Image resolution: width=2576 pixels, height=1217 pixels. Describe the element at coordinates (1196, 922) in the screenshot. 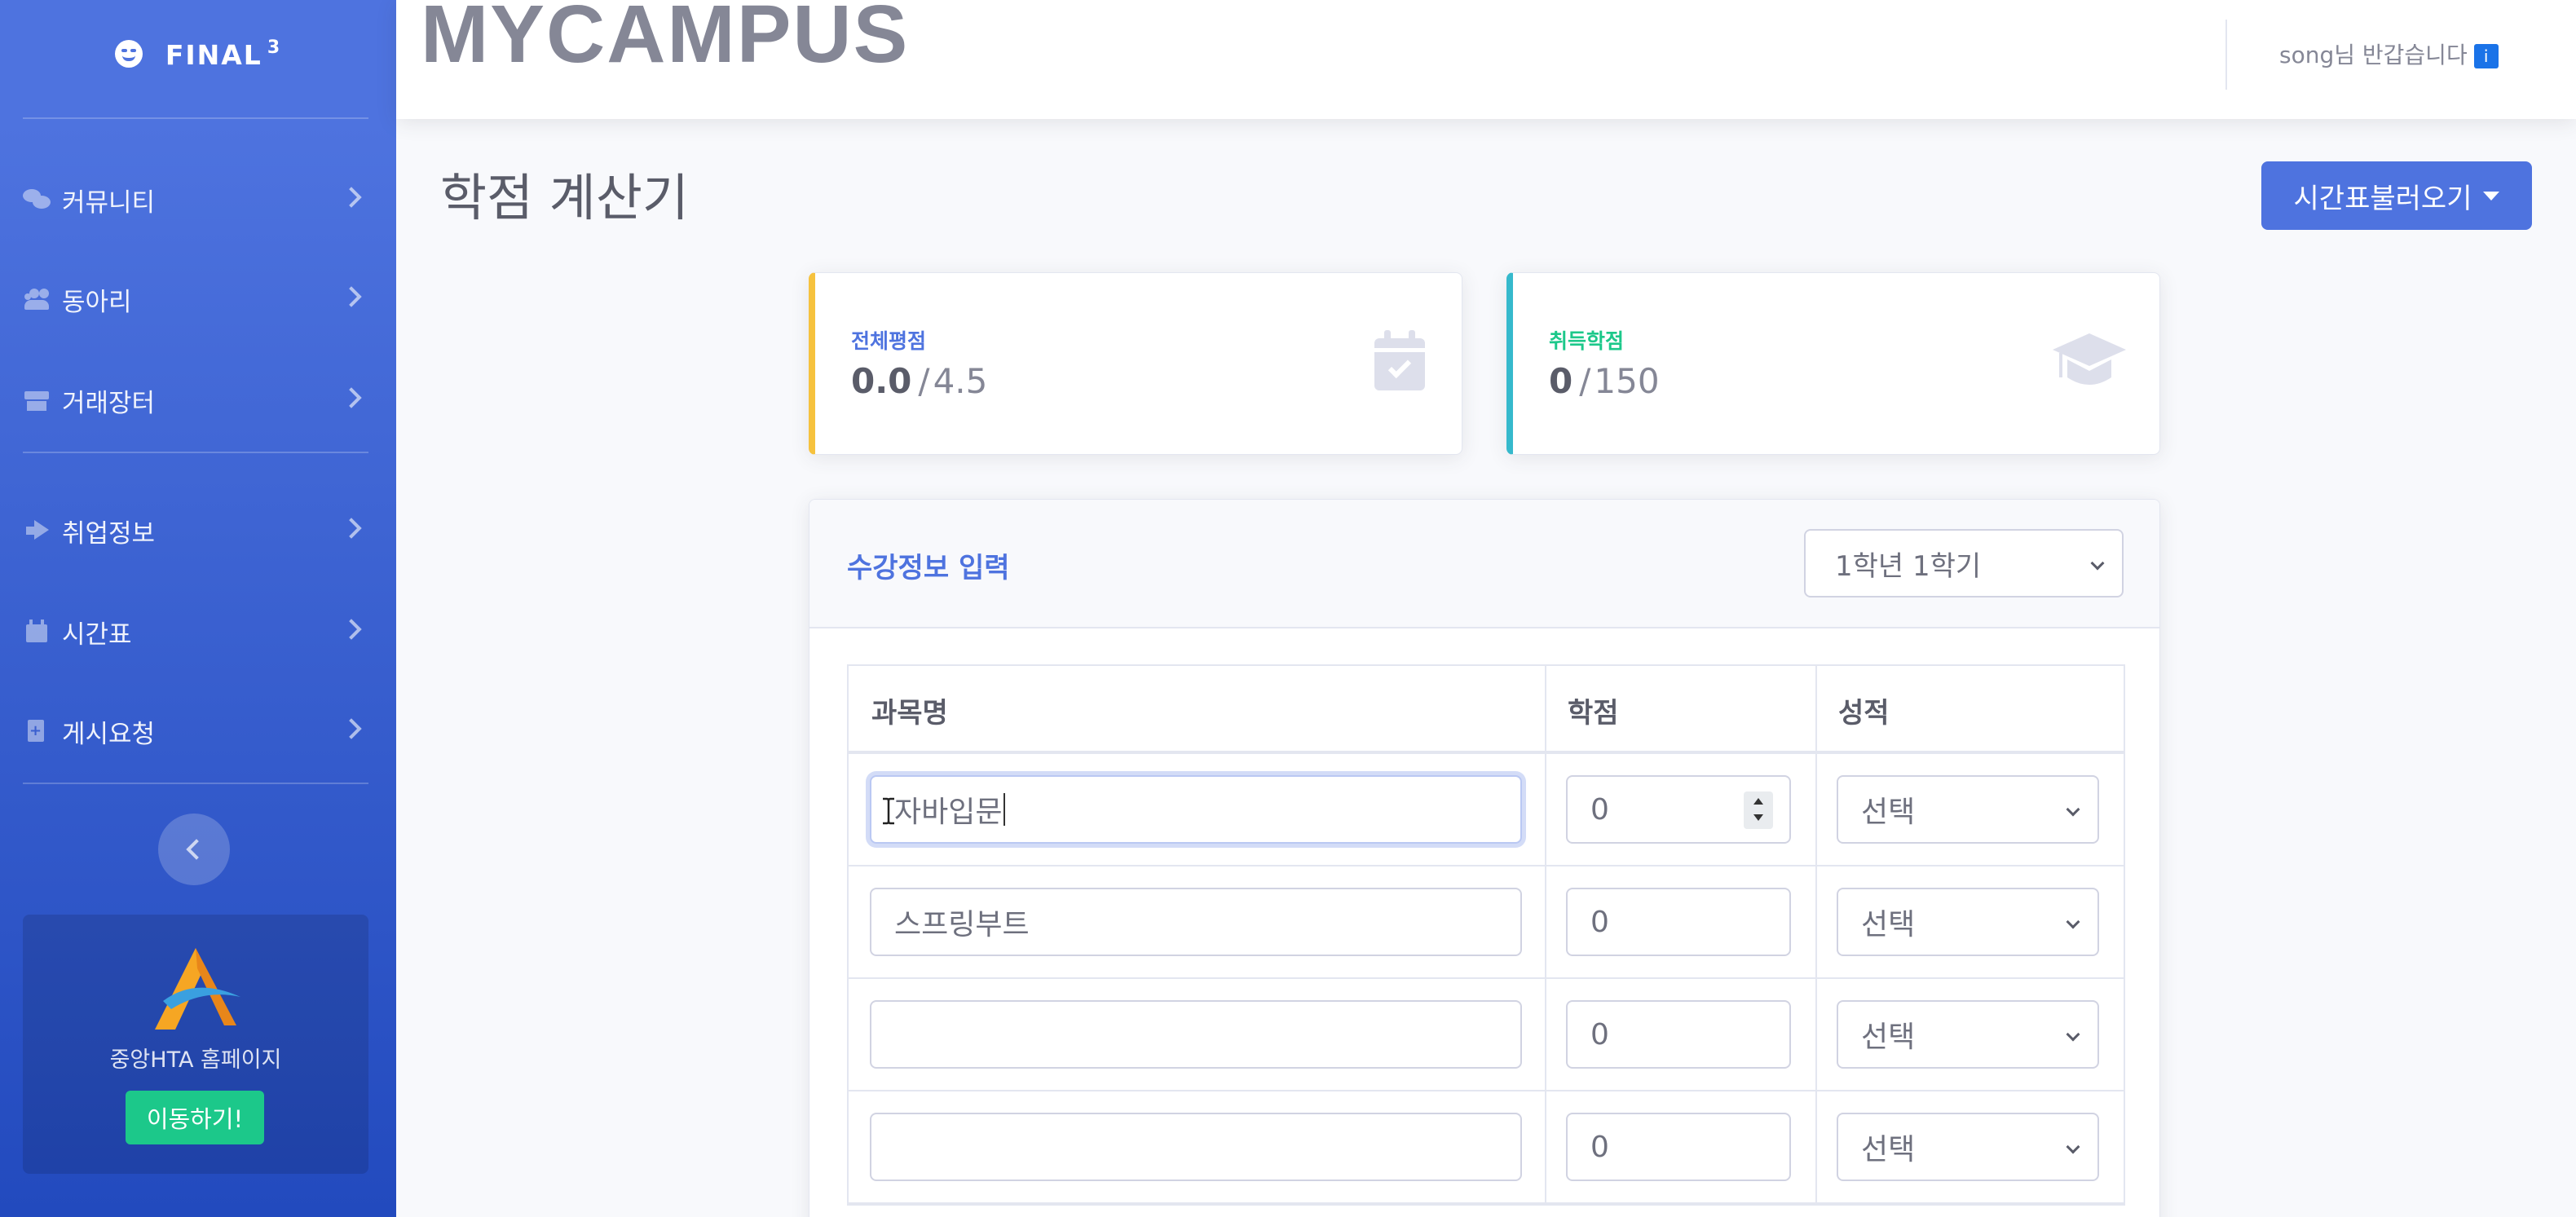

I see `subject-input: 스프링부트` at that location.